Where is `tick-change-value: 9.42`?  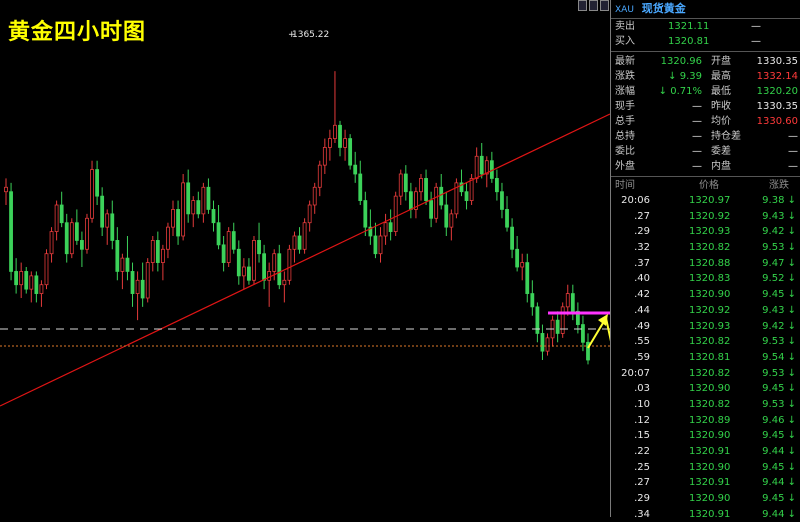 tick-change-value: 9.42 is located at coordinates (773, 232).